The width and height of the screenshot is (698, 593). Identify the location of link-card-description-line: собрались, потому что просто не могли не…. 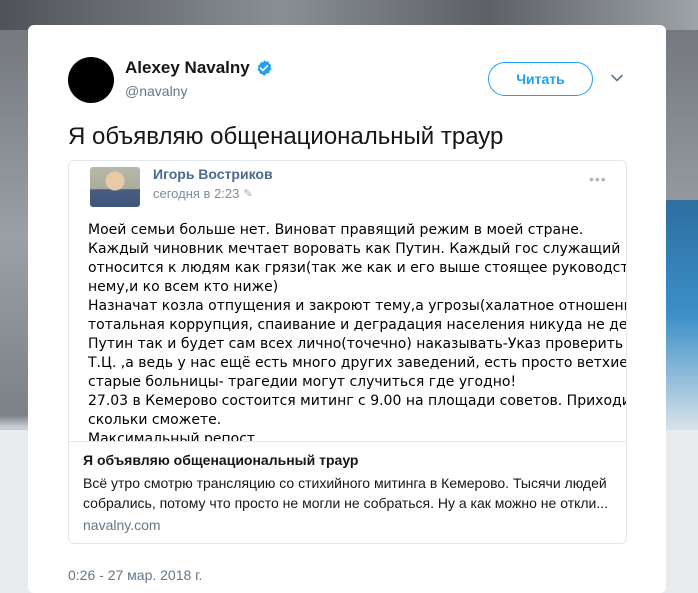
(346, 503).